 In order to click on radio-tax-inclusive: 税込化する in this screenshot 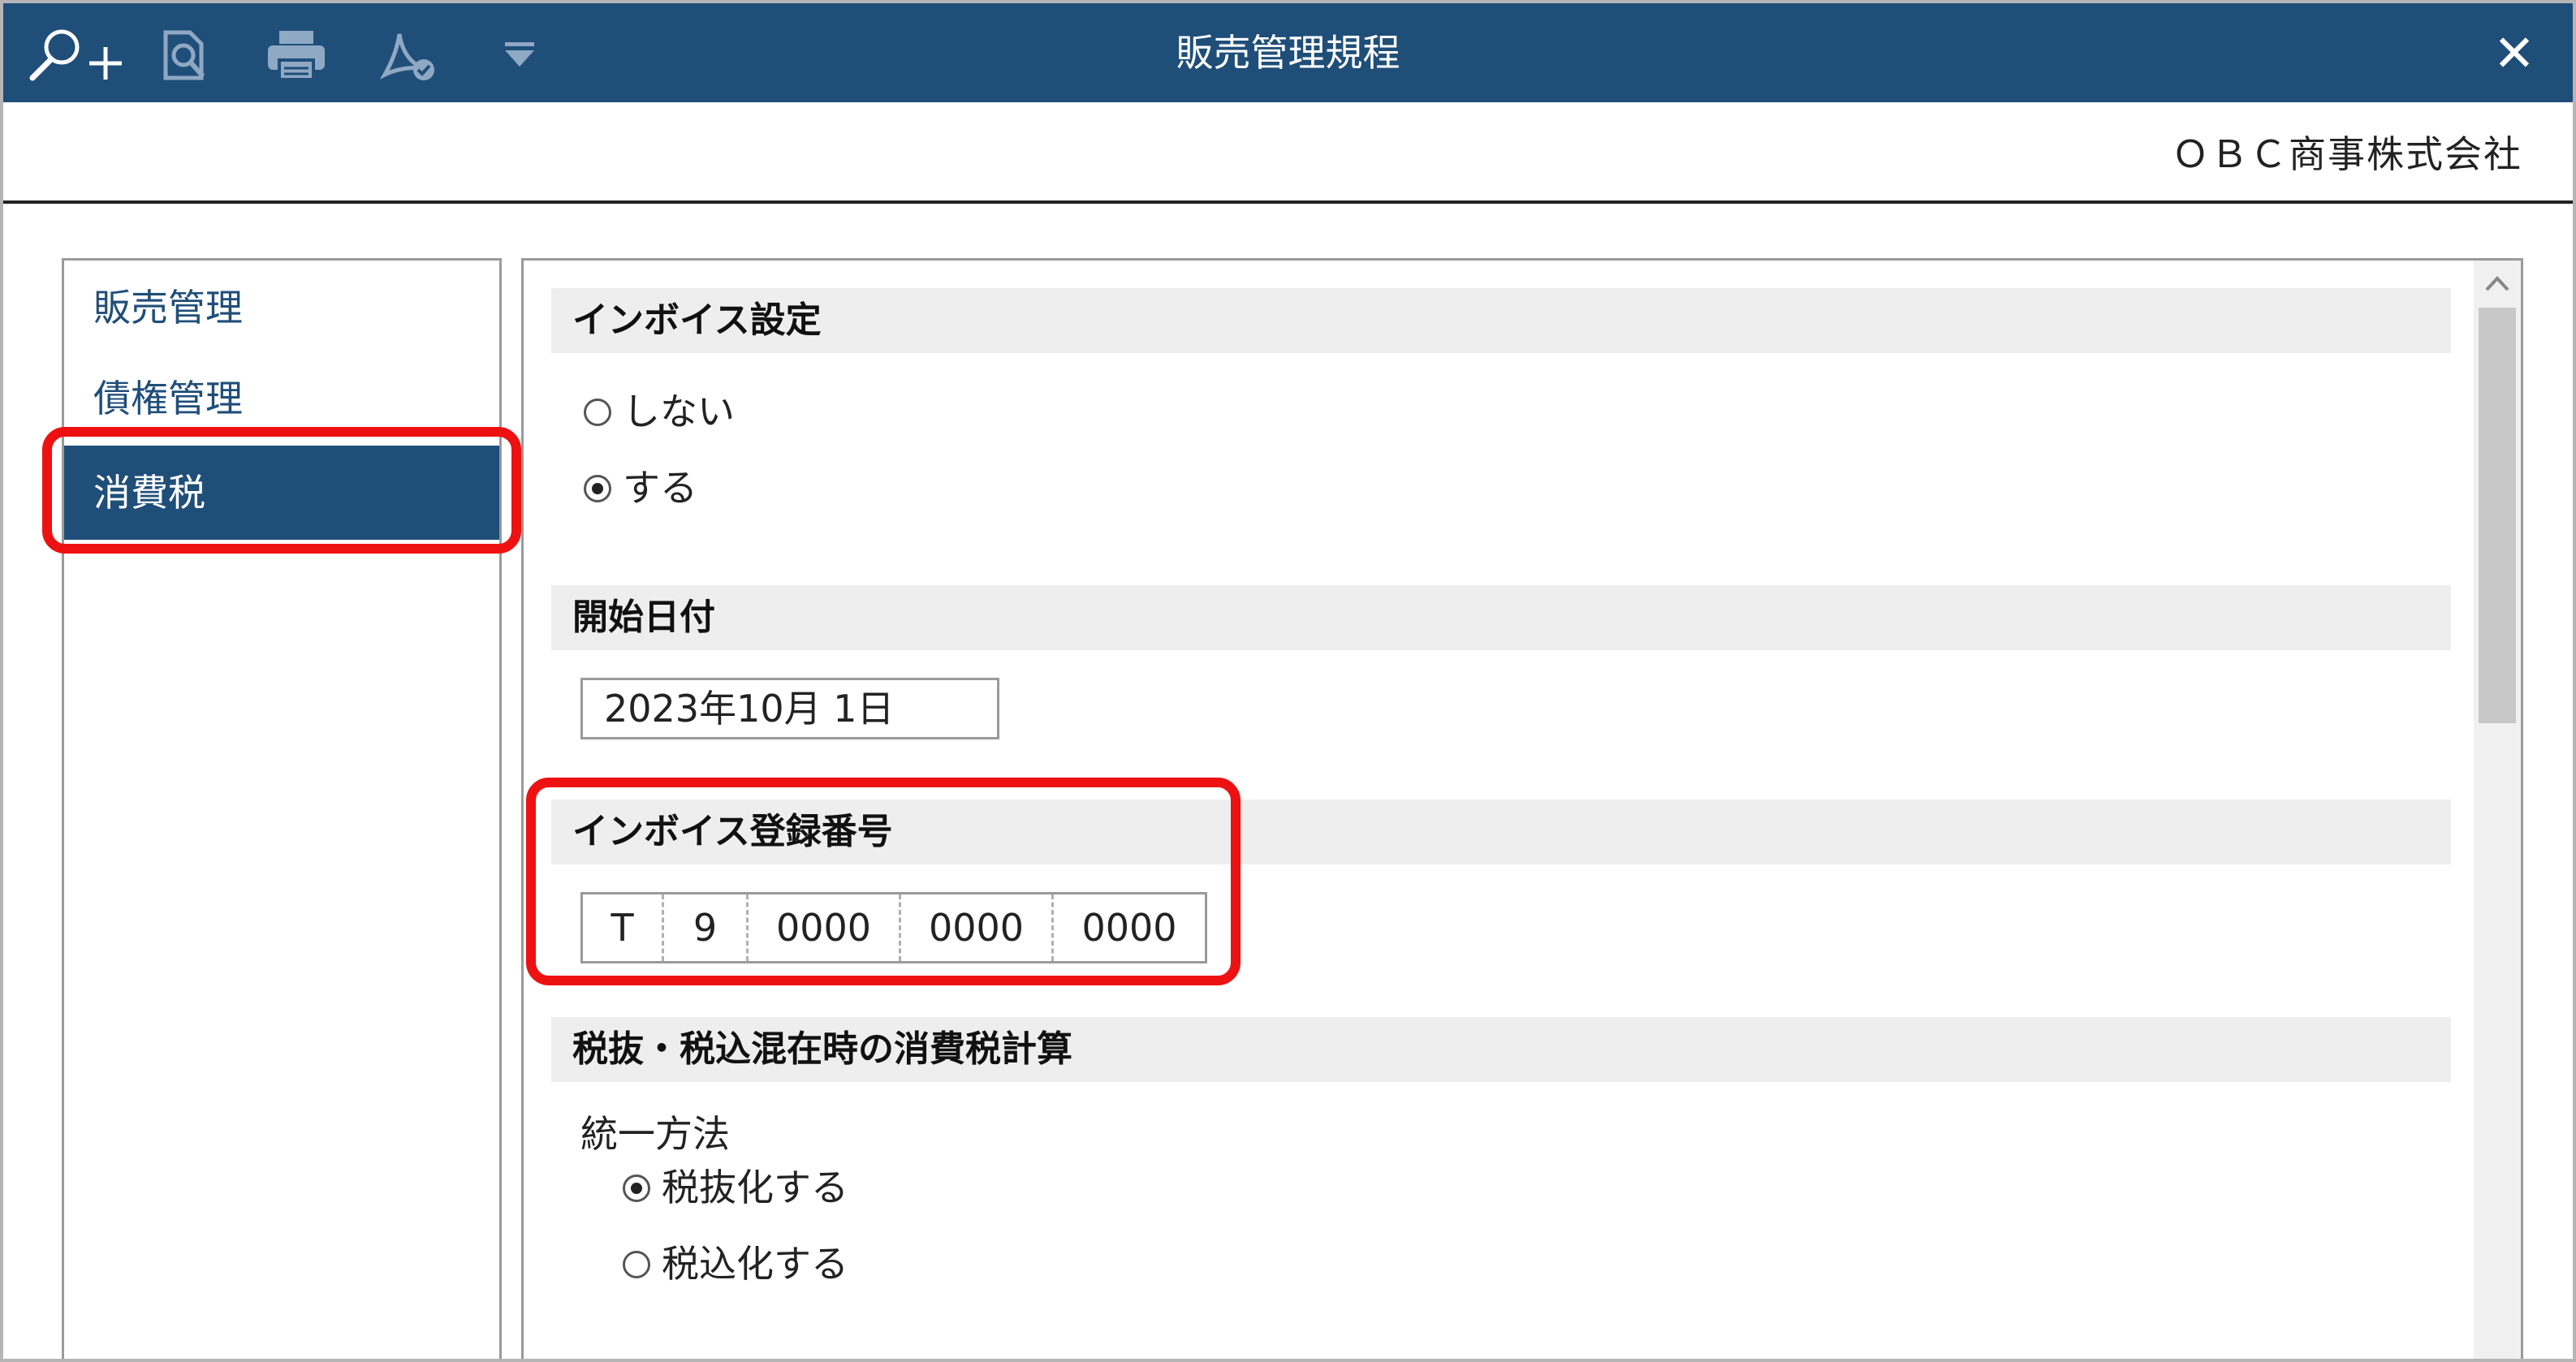, I will do `click(735, 1263)`.